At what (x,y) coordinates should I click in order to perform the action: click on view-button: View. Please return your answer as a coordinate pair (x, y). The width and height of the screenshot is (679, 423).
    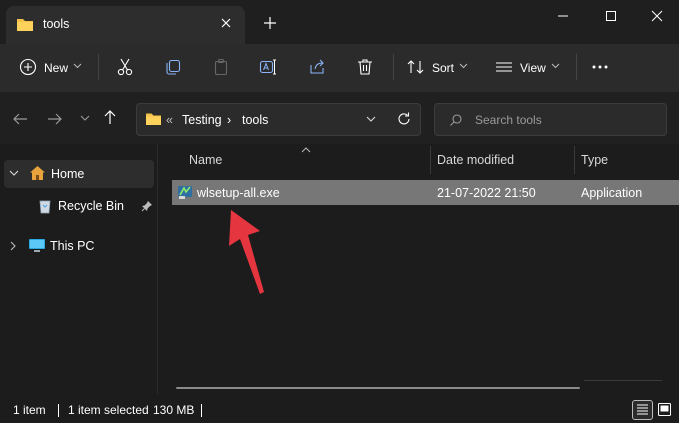
    Looking at the image, I should click on (533, 68).